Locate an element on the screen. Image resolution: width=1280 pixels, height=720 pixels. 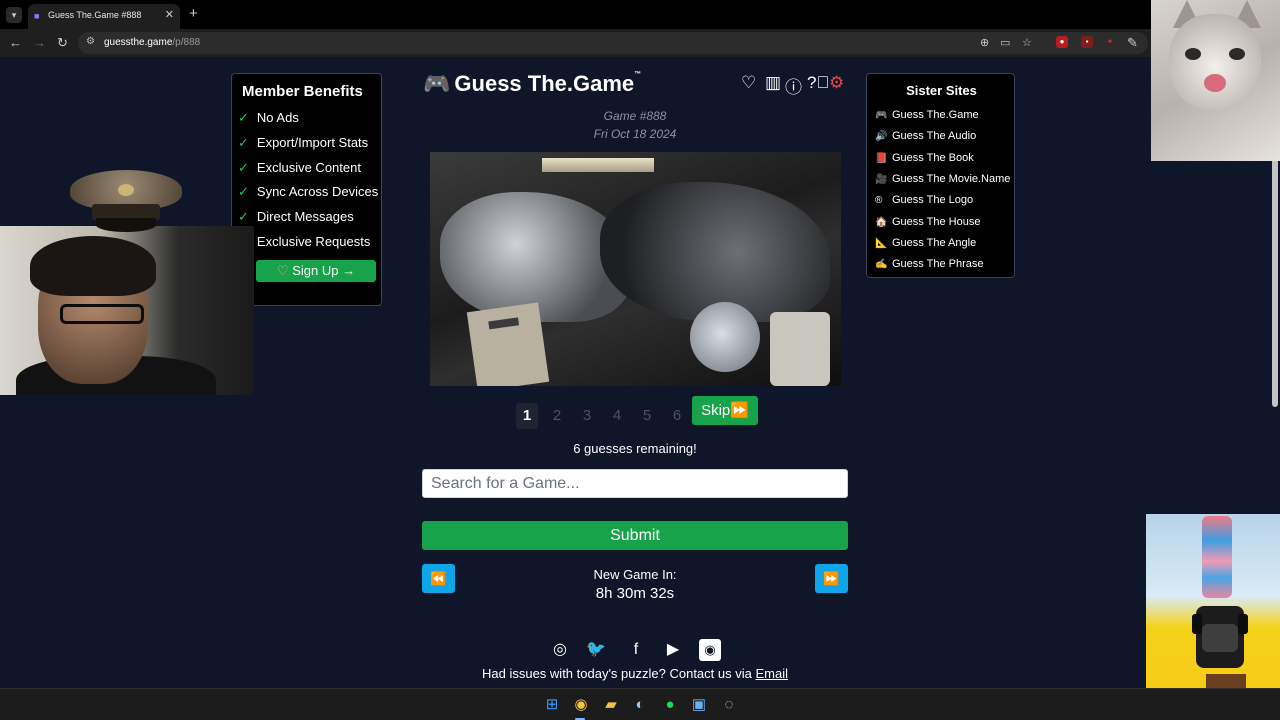
guesses-remaining: 6 guesses remaining! is located at coordinates (635, 448).